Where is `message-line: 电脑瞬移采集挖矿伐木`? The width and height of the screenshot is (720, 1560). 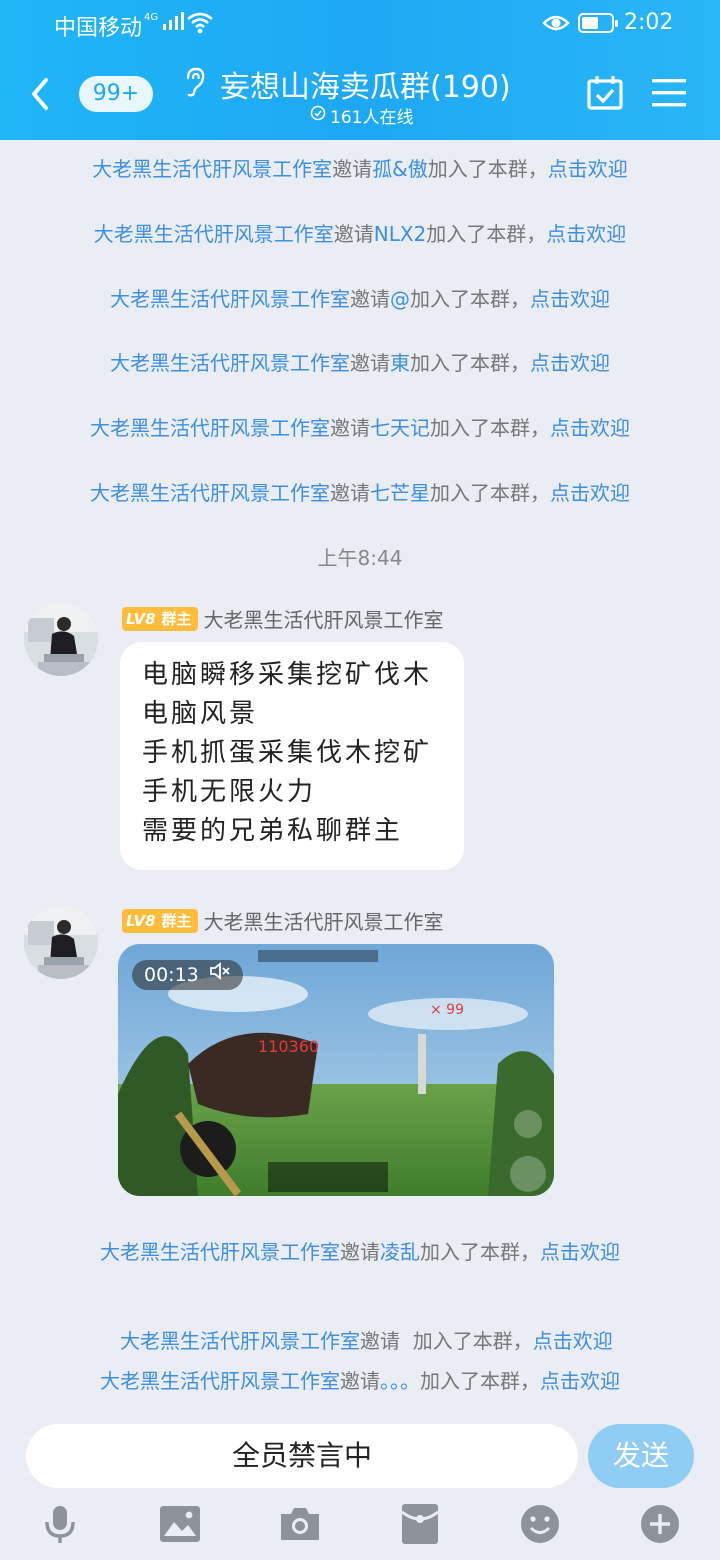
message-line: 电脑瞬移采集挖矿伐木 is located at coordinates (287, 675).